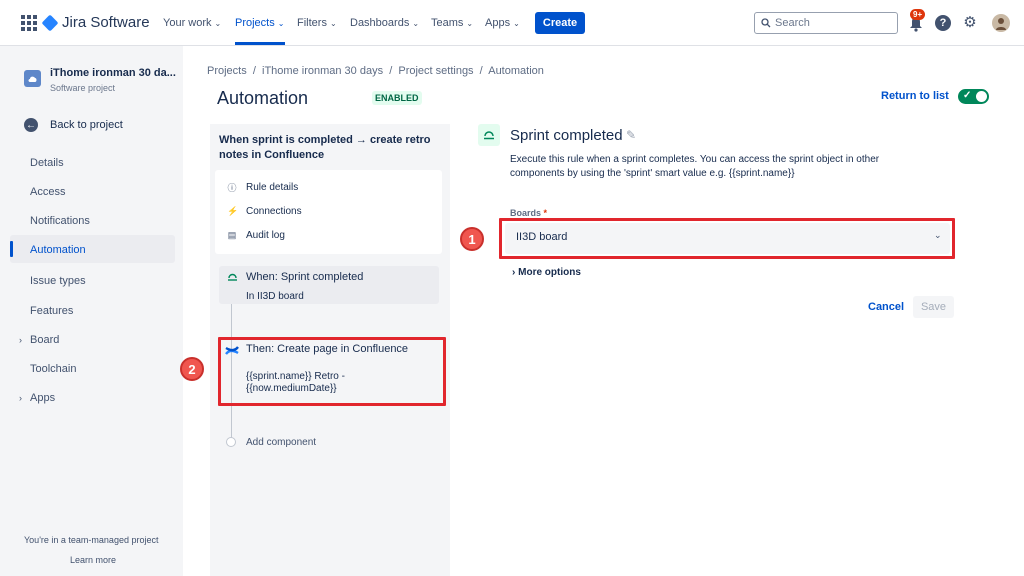 This screenshot has width=1024, height=576. What do you see at coordinates (973, 96) in the screenshot?
I see `rule-enabled-toggle: ✓` at bounding box center [973, 96].